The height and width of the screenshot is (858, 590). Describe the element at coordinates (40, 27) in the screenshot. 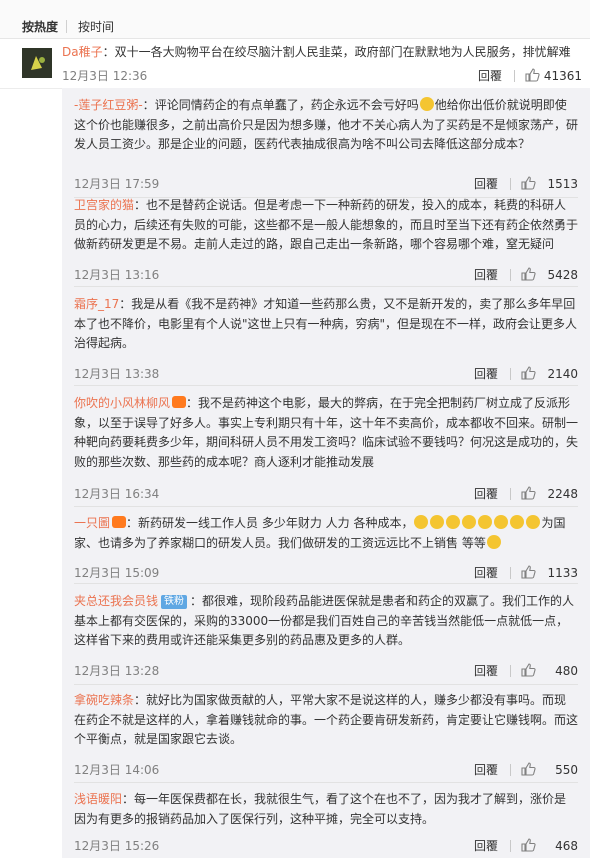

I see `sort-by-hot-tab: 按热度` at that location.